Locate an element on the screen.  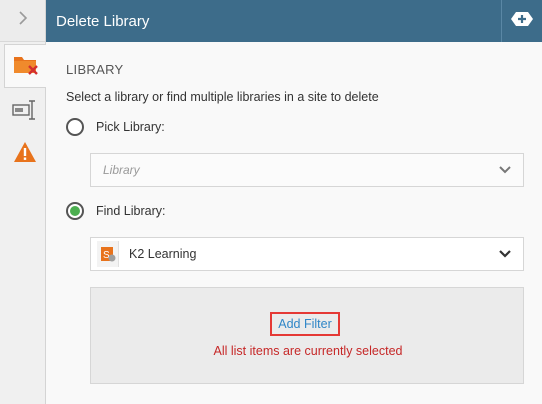
warning-icon is located at coordinates (25, 154).